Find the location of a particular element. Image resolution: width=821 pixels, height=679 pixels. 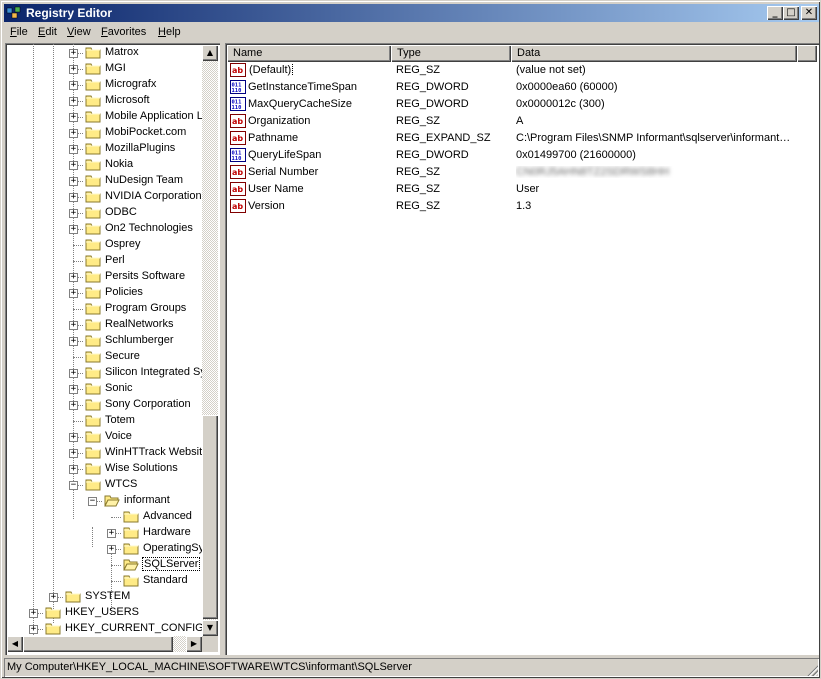

tree-item-voice: + Voice is located at coordinates (103, 437).